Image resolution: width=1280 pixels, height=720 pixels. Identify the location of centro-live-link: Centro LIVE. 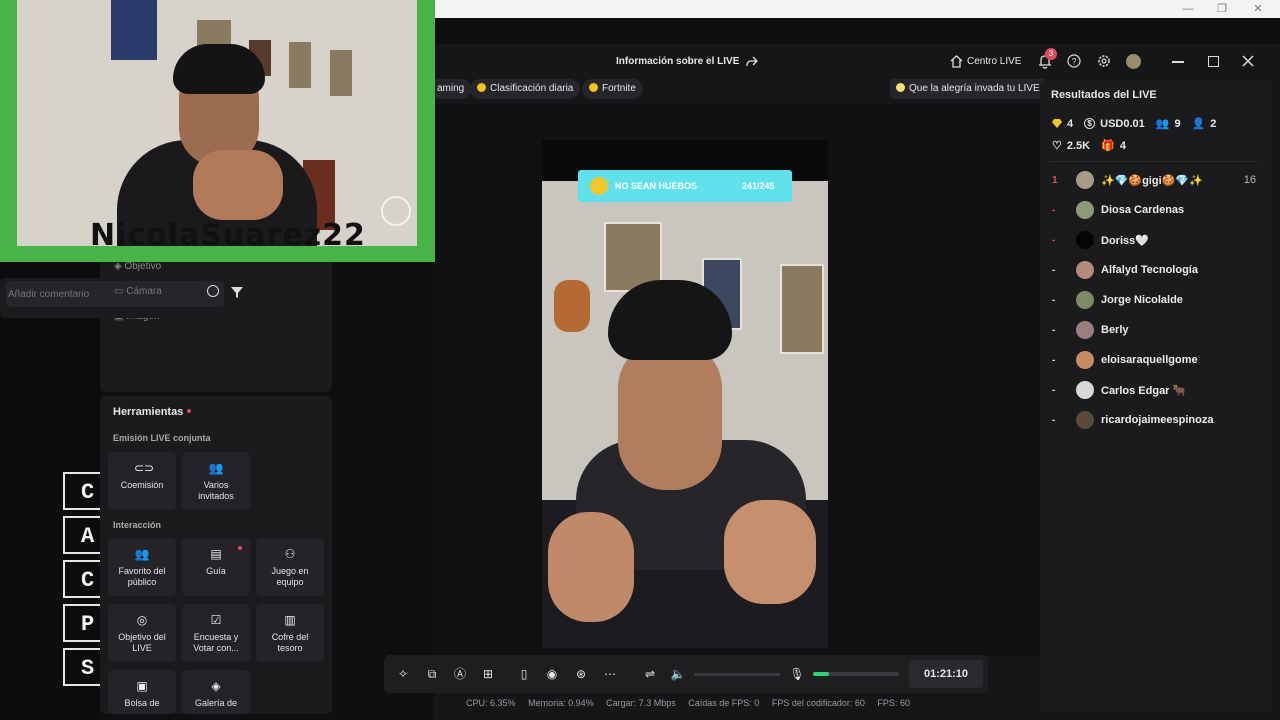
(994, 61).